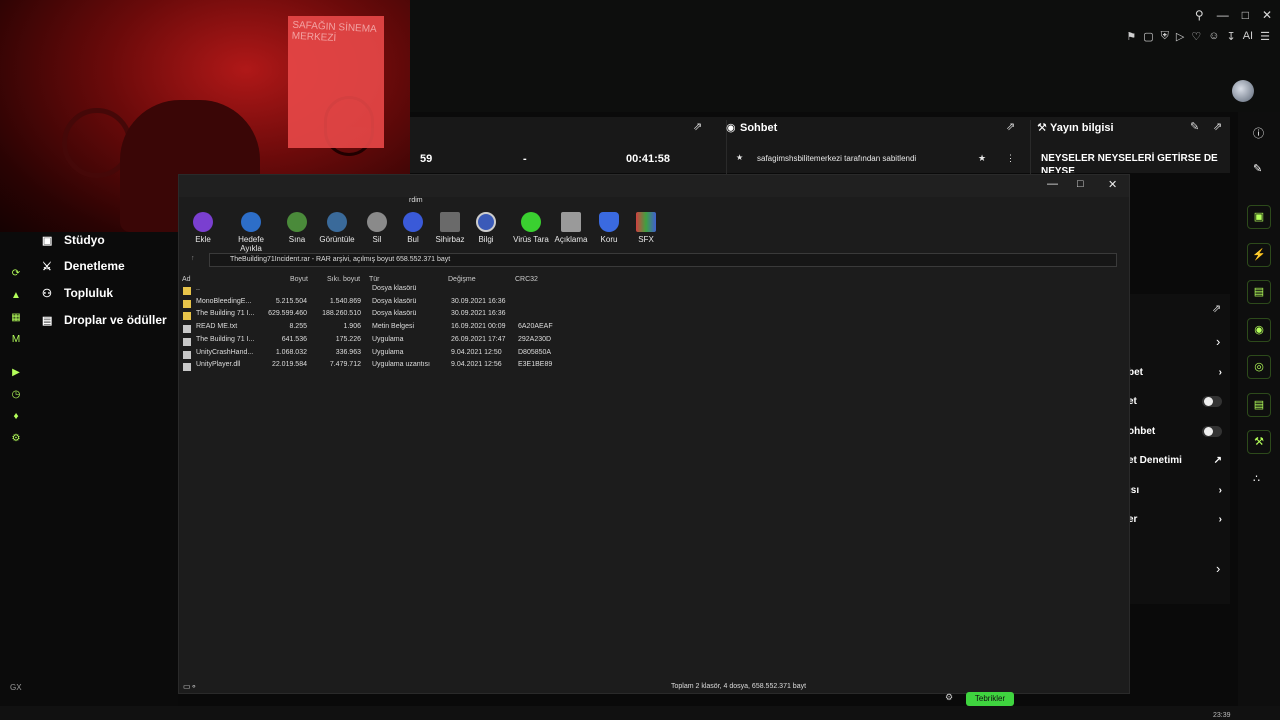  Describe the element at coordinates (1179, 490) in the screenshot. I see `setting-row: ısı ›` at that location.